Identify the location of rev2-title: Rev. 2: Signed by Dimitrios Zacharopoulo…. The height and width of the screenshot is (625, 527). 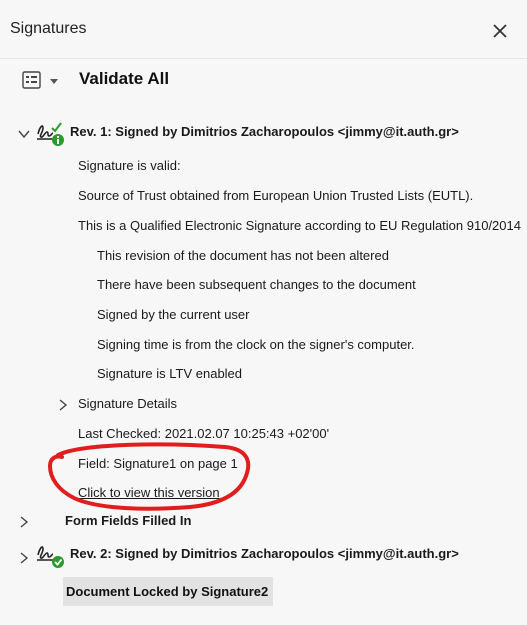
(264, 553).